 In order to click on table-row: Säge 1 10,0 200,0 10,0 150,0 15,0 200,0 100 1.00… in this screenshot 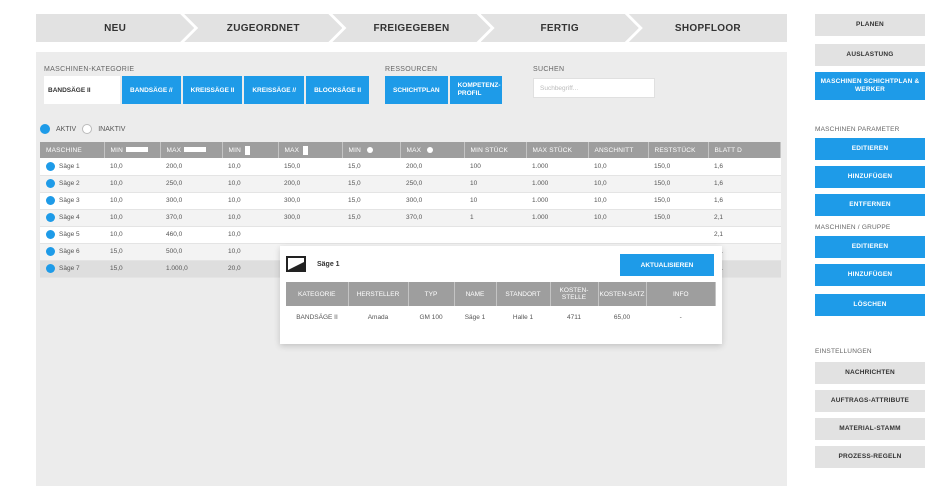, I will do `click(410, 167)`.